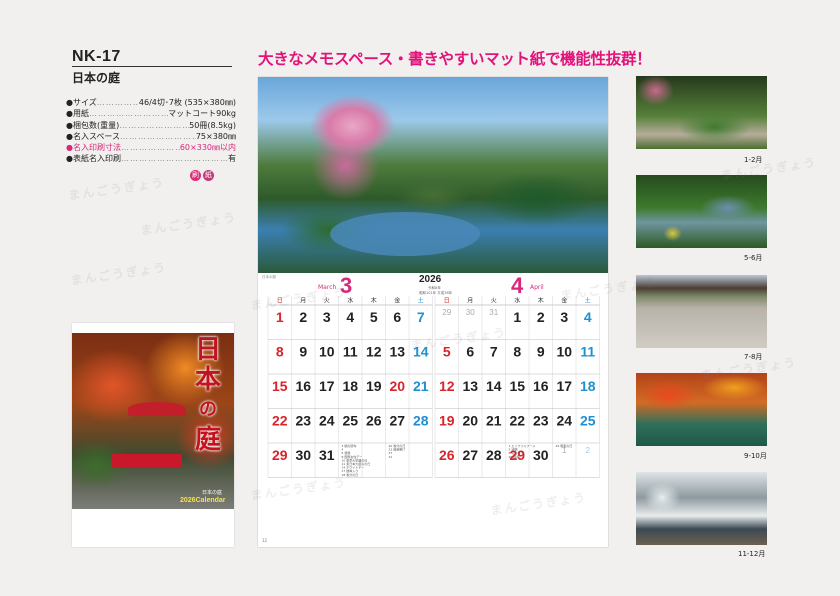  I want to click on spec-item: ●表紙名入印刷 有, so click(151, 158).